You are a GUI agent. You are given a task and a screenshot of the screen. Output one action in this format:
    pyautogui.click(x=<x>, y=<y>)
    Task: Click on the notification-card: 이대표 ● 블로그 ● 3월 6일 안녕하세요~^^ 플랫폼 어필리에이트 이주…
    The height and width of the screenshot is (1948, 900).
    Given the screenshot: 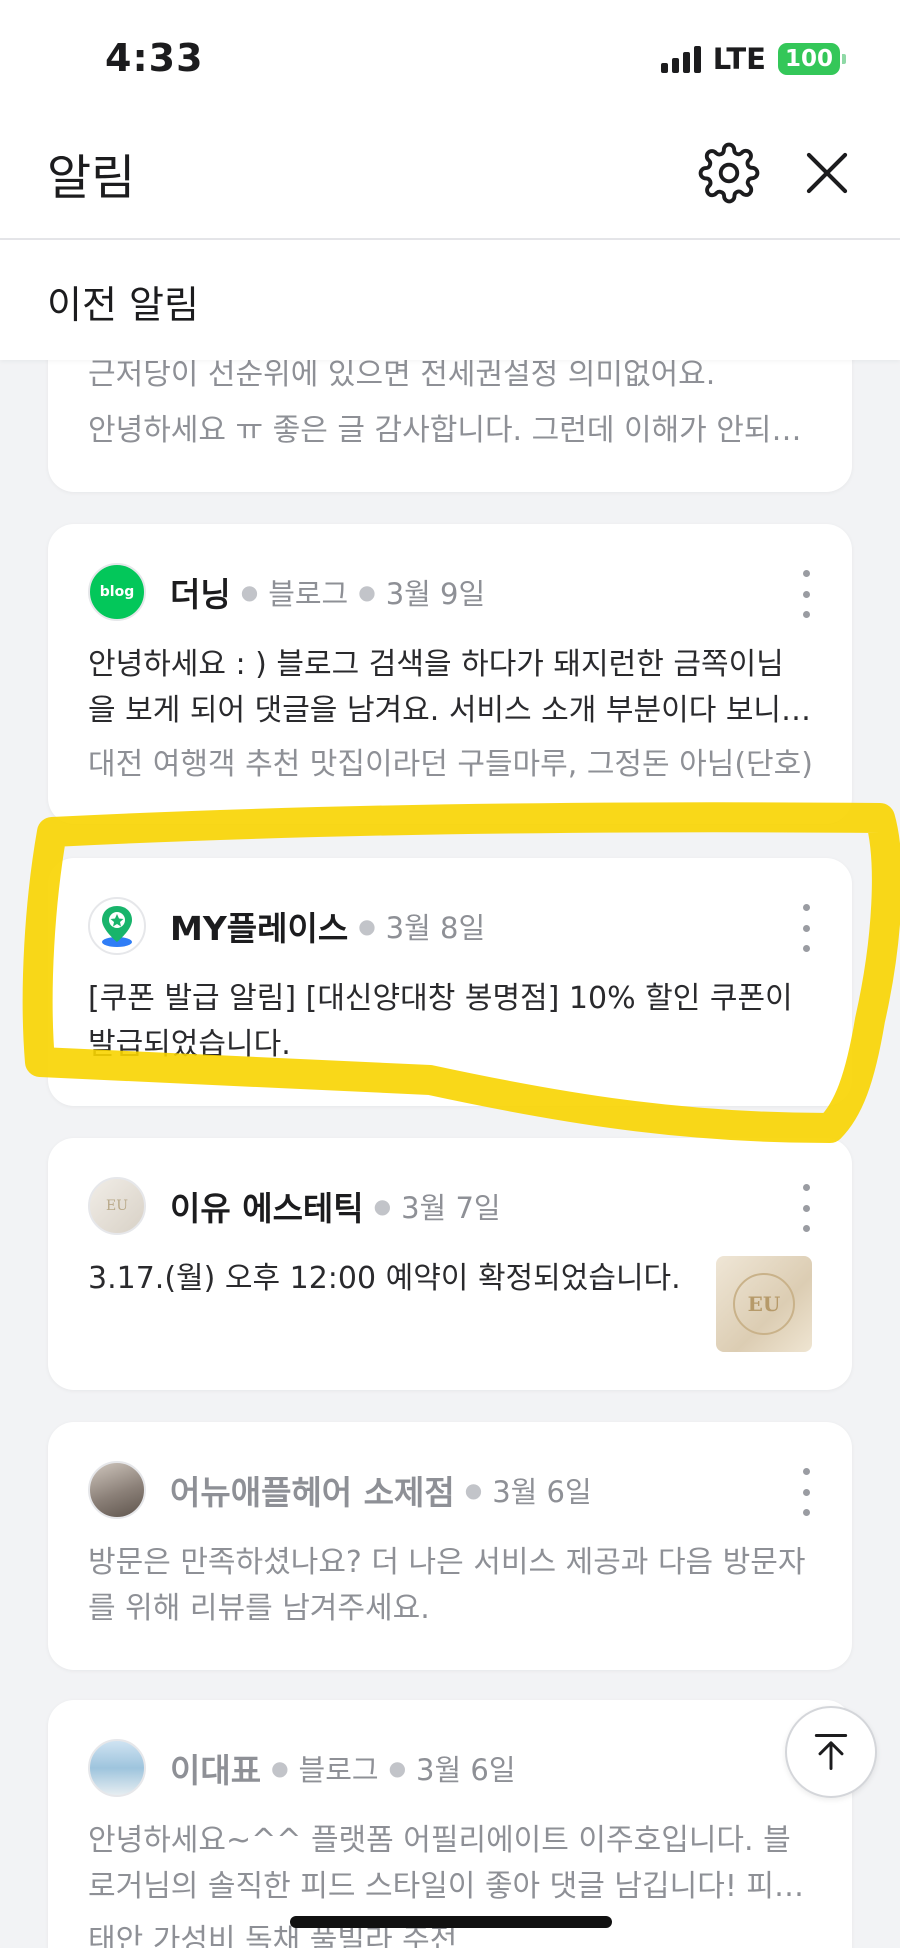 What is the action you would take?
    pyautogui.click(x=450, y=1824)
    